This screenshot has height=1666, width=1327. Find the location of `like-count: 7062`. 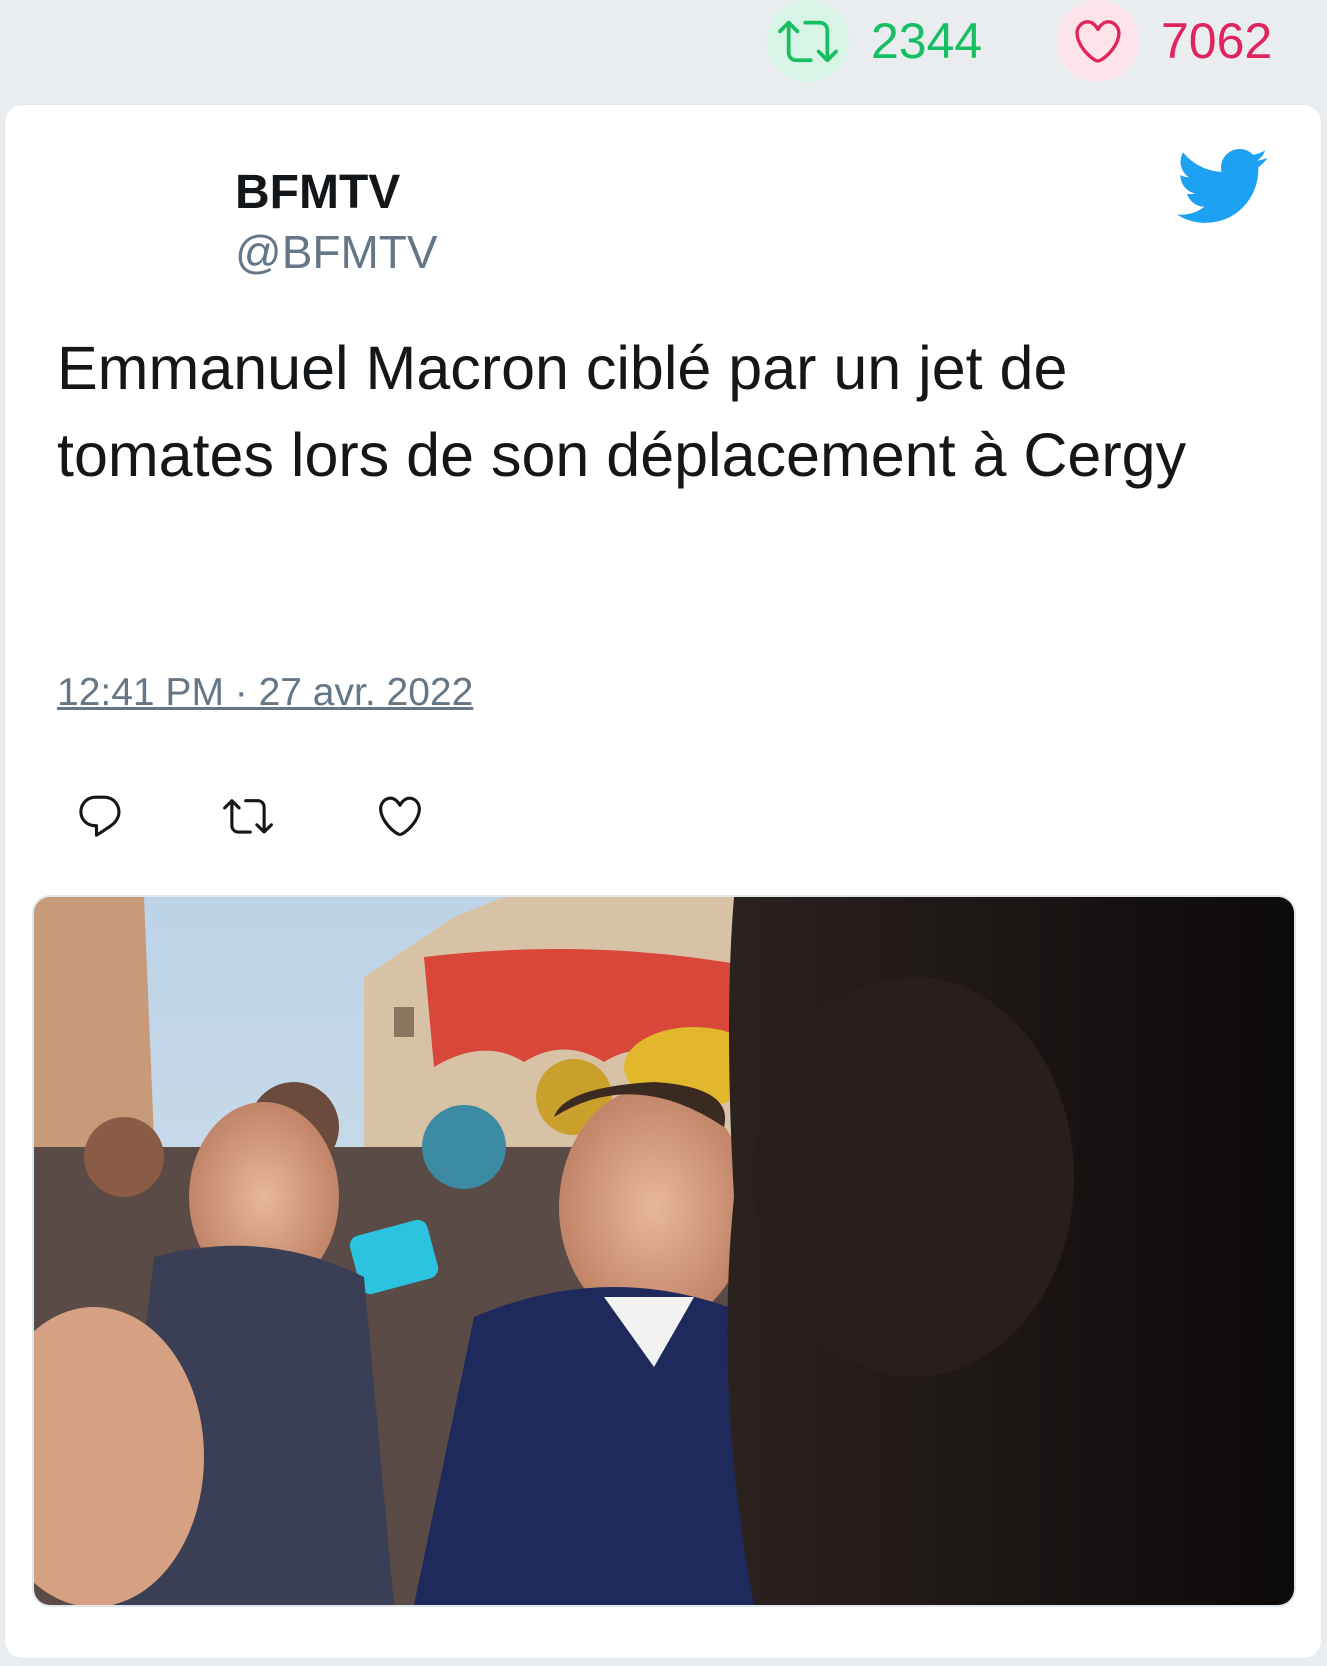

like-count: 7062 is located at coordinates (1217, 41).